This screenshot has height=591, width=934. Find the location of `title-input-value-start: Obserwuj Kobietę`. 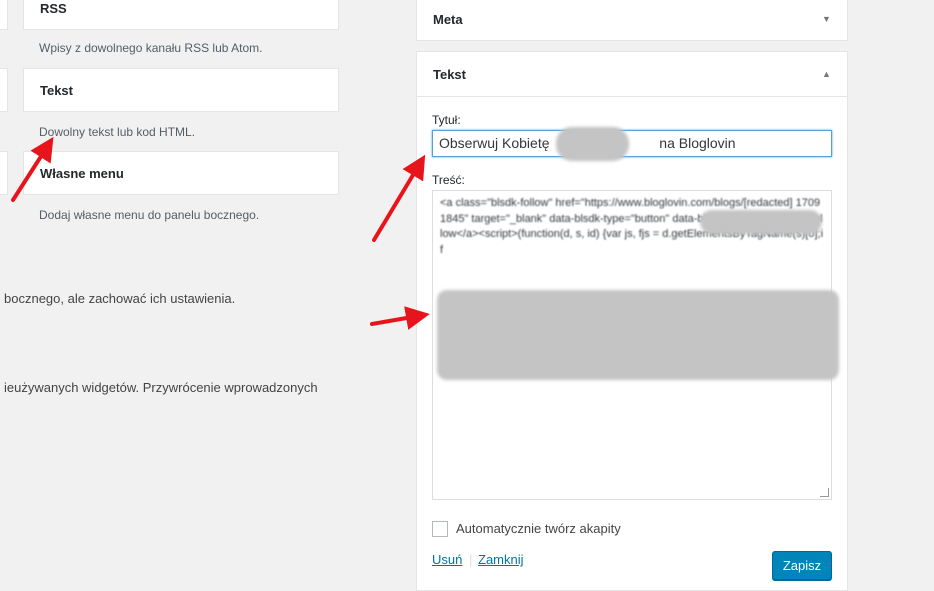

title-input-value-start: Obserwuj Kobietę is located at coordinates (494, 143).